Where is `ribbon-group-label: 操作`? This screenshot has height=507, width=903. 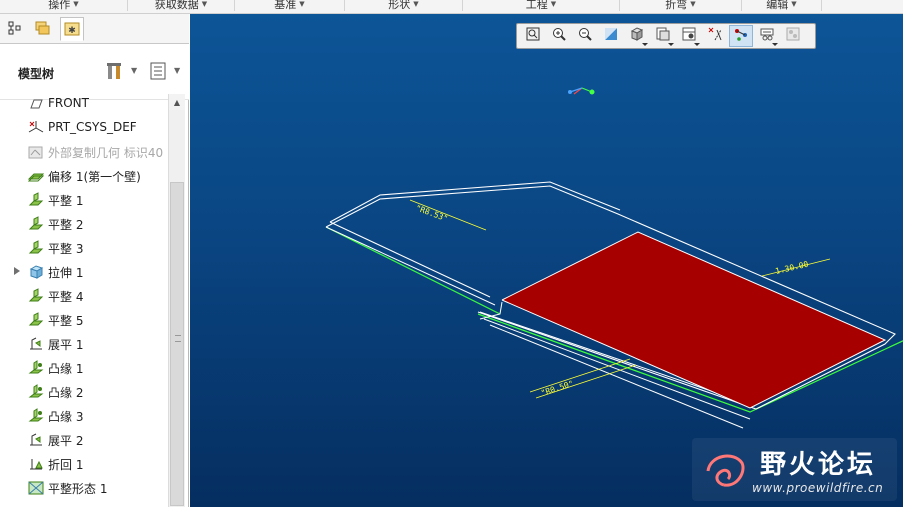
ribbon-group-label: 操作 is located at coordinates (59, 5).